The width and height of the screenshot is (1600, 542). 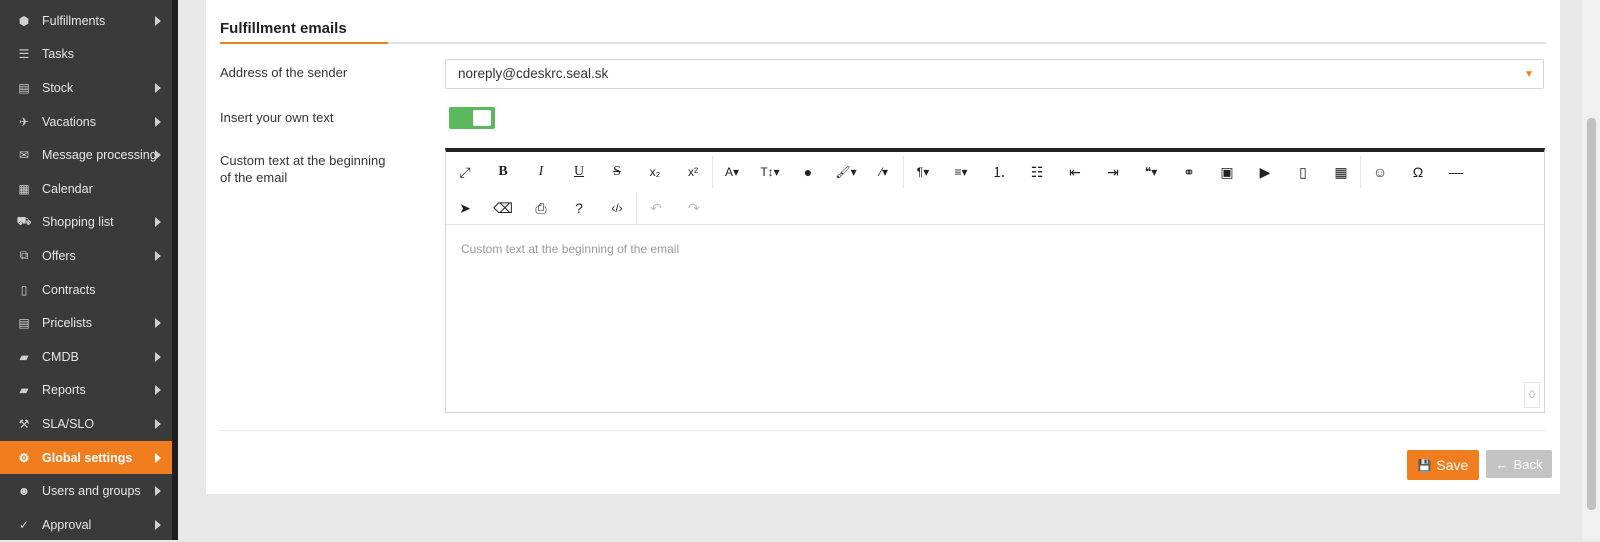 I want to click on sidebar-item-vacations: ✈ Vacations, so click(x=86, y=122).